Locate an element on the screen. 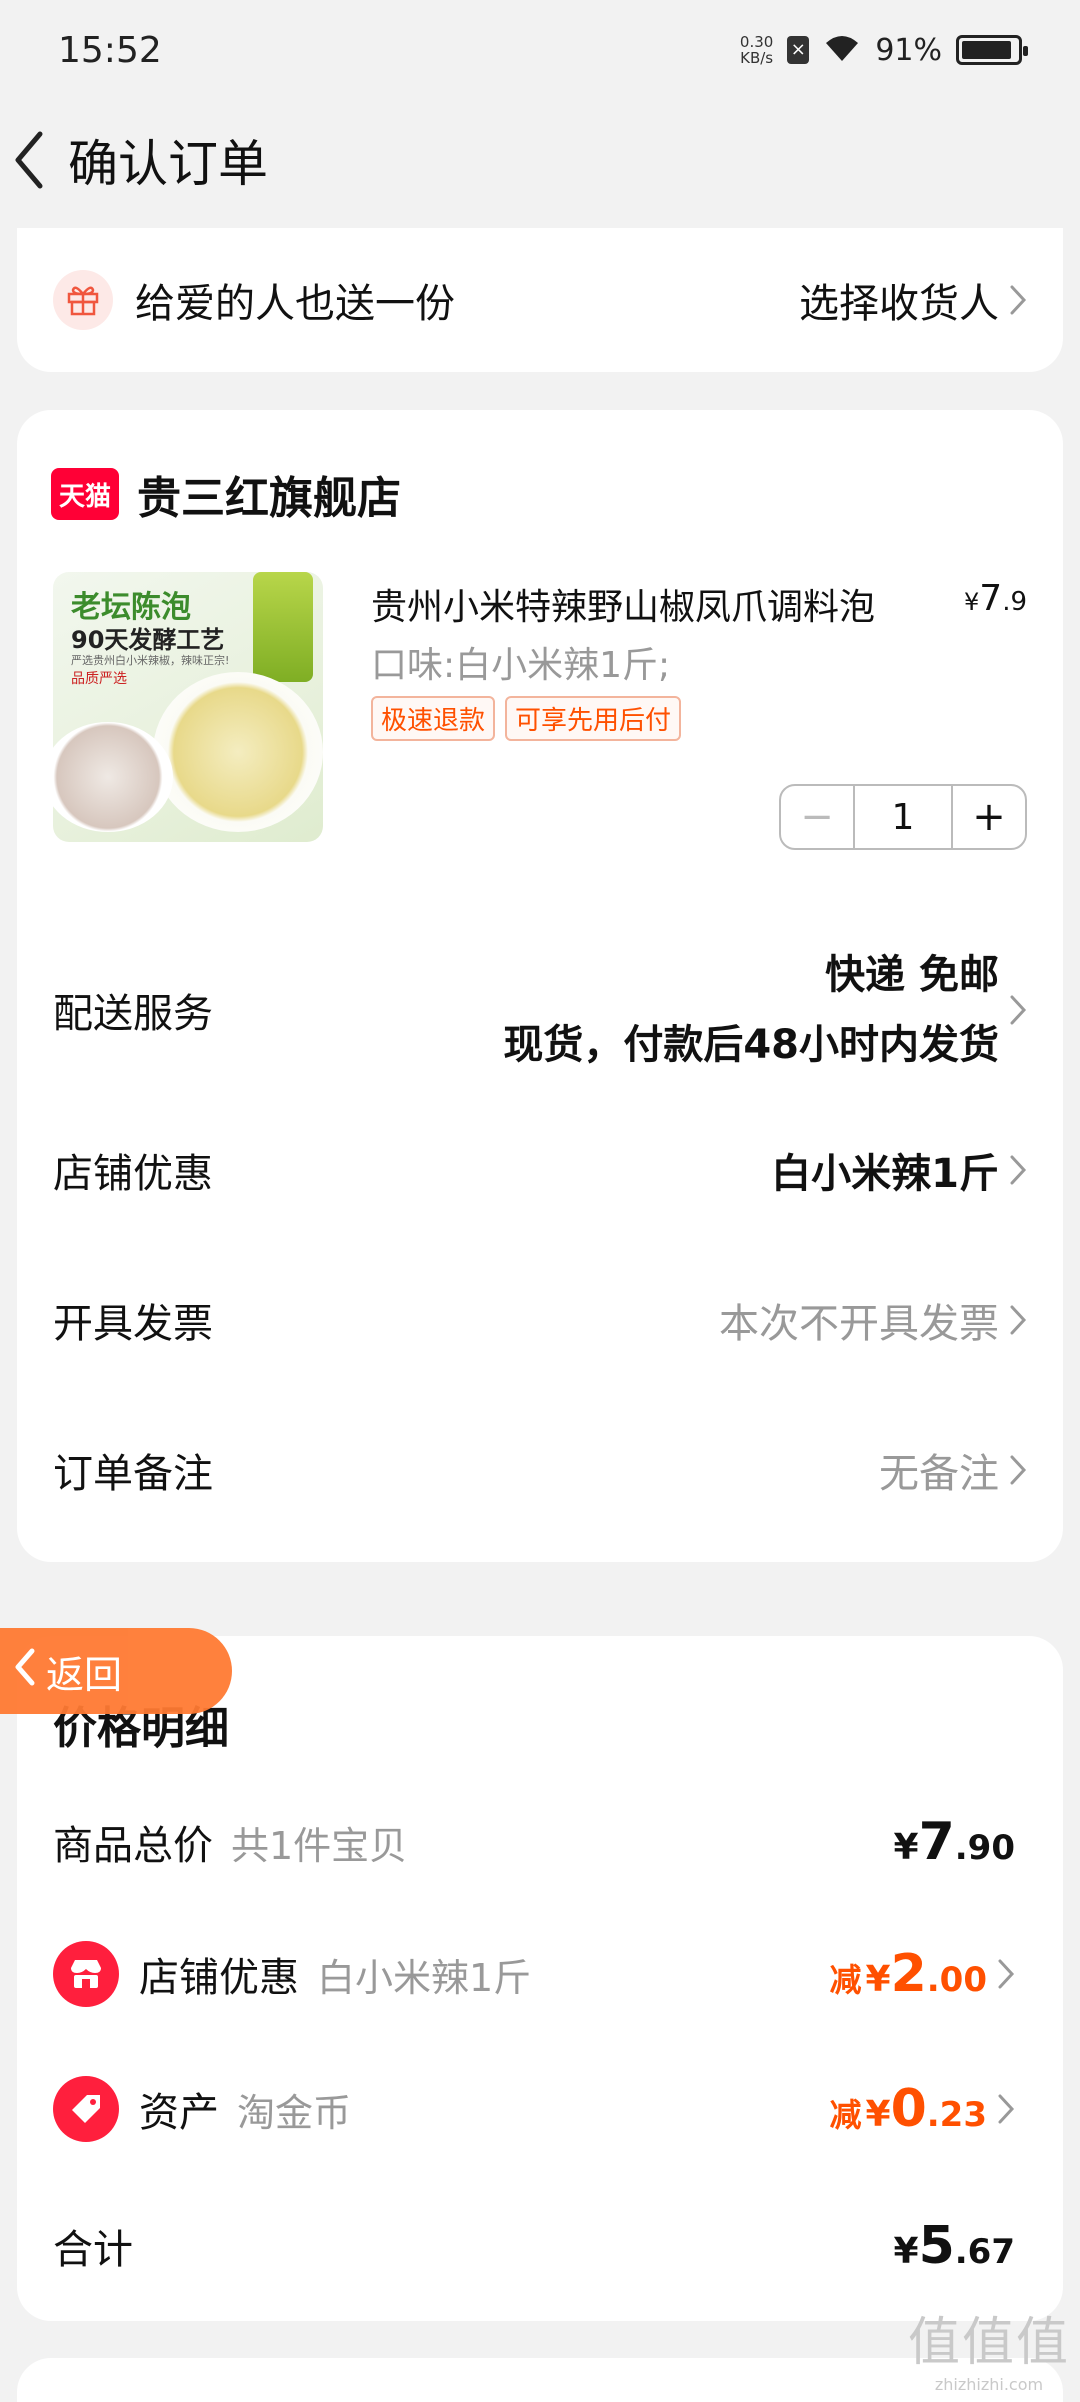 The width and height of the screenshot is (1080, 2402). amount-integer: 2 is located at coordinates (908, 1974).